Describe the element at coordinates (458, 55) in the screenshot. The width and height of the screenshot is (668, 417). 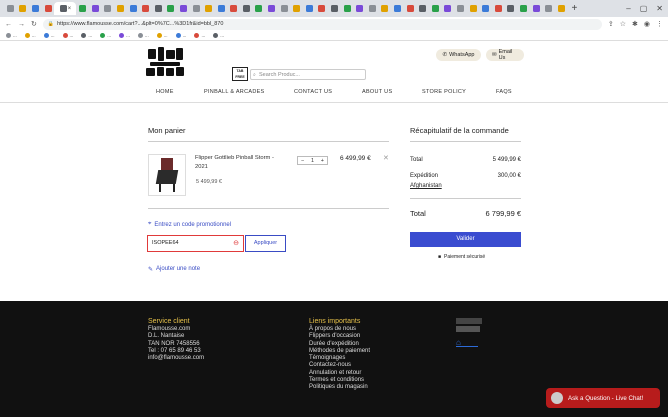
I see `whatsapp-button: ✆ WhatsApp` at that location.